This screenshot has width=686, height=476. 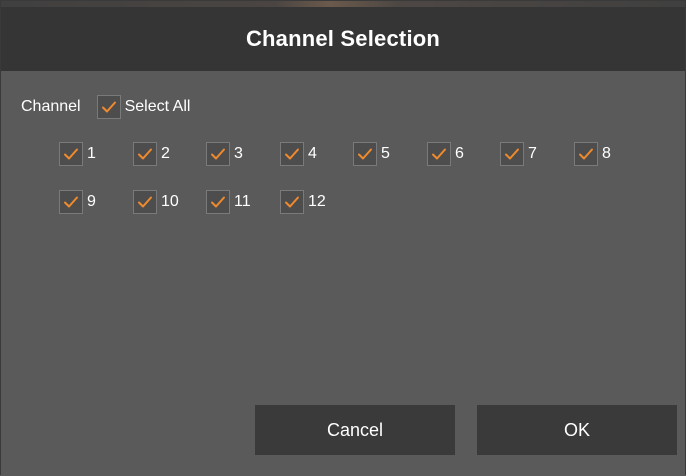 I want to click on channel-item: 9, so click(x=77, y=202).